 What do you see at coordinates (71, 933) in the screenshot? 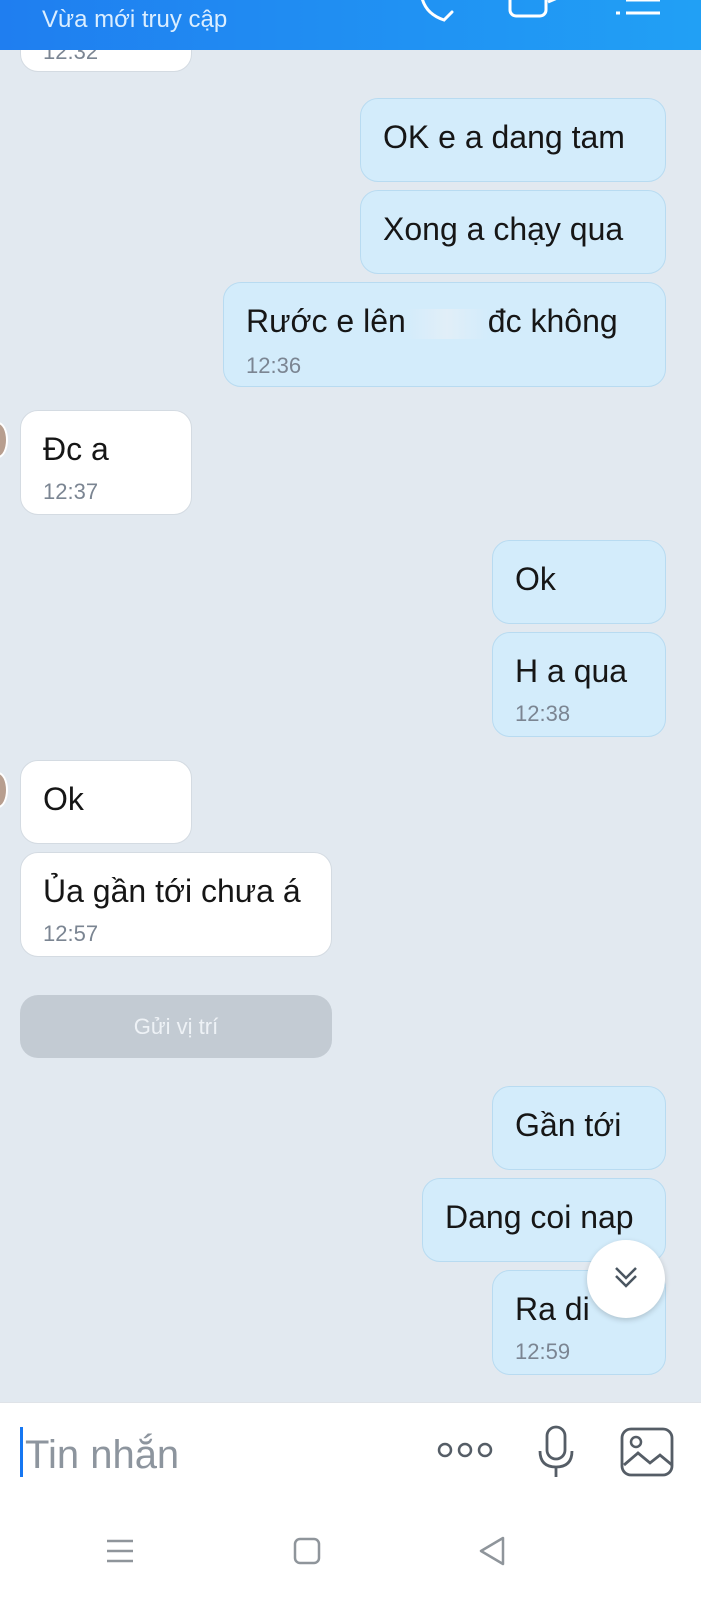
I see `message-time: 12:57` at bounding box center [71, 933].